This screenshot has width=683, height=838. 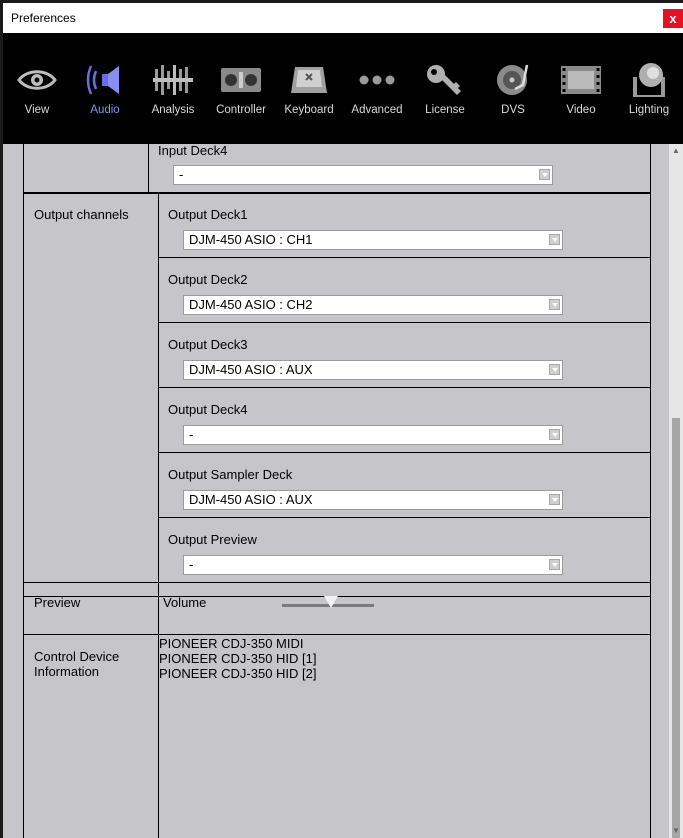 What do you see at coordinates (513, 110) in the screenshot?
I see `tab-label: DVS` at bounding box center [513, 110].